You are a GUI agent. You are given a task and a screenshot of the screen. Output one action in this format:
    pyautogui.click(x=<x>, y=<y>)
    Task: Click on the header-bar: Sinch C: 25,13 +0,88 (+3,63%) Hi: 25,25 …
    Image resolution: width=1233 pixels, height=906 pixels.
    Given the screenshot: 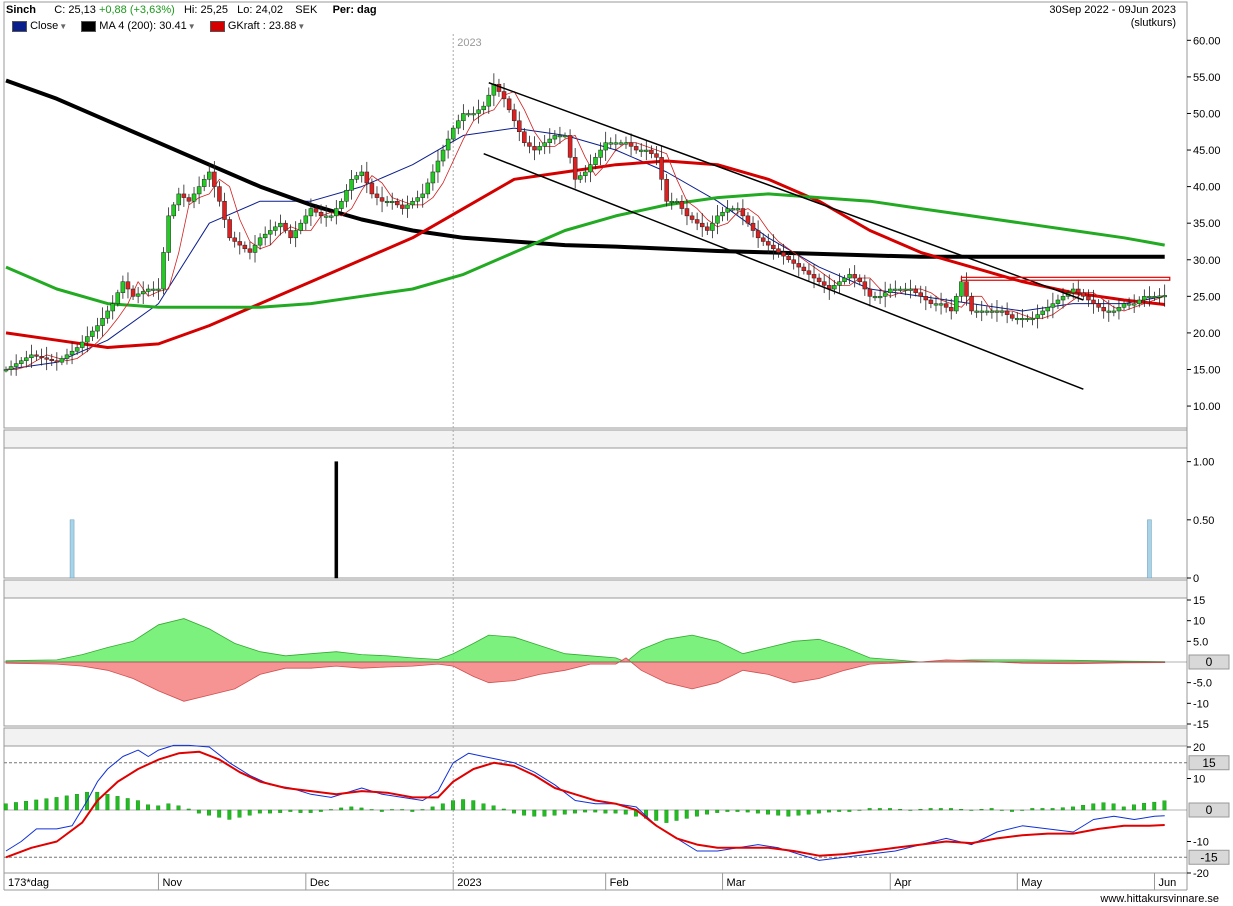 What is the action you would take?
    pyautogui.click(x=191, y=10)
    